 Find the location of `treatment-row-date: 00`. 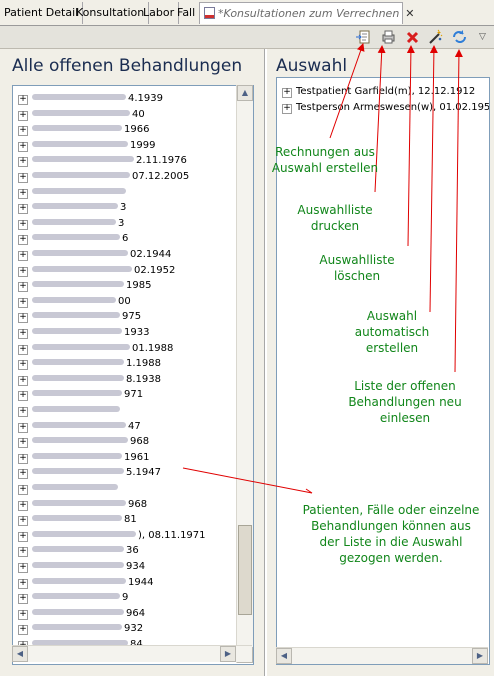

treatment-row-date: 00 is located at coordinates (124, 301).